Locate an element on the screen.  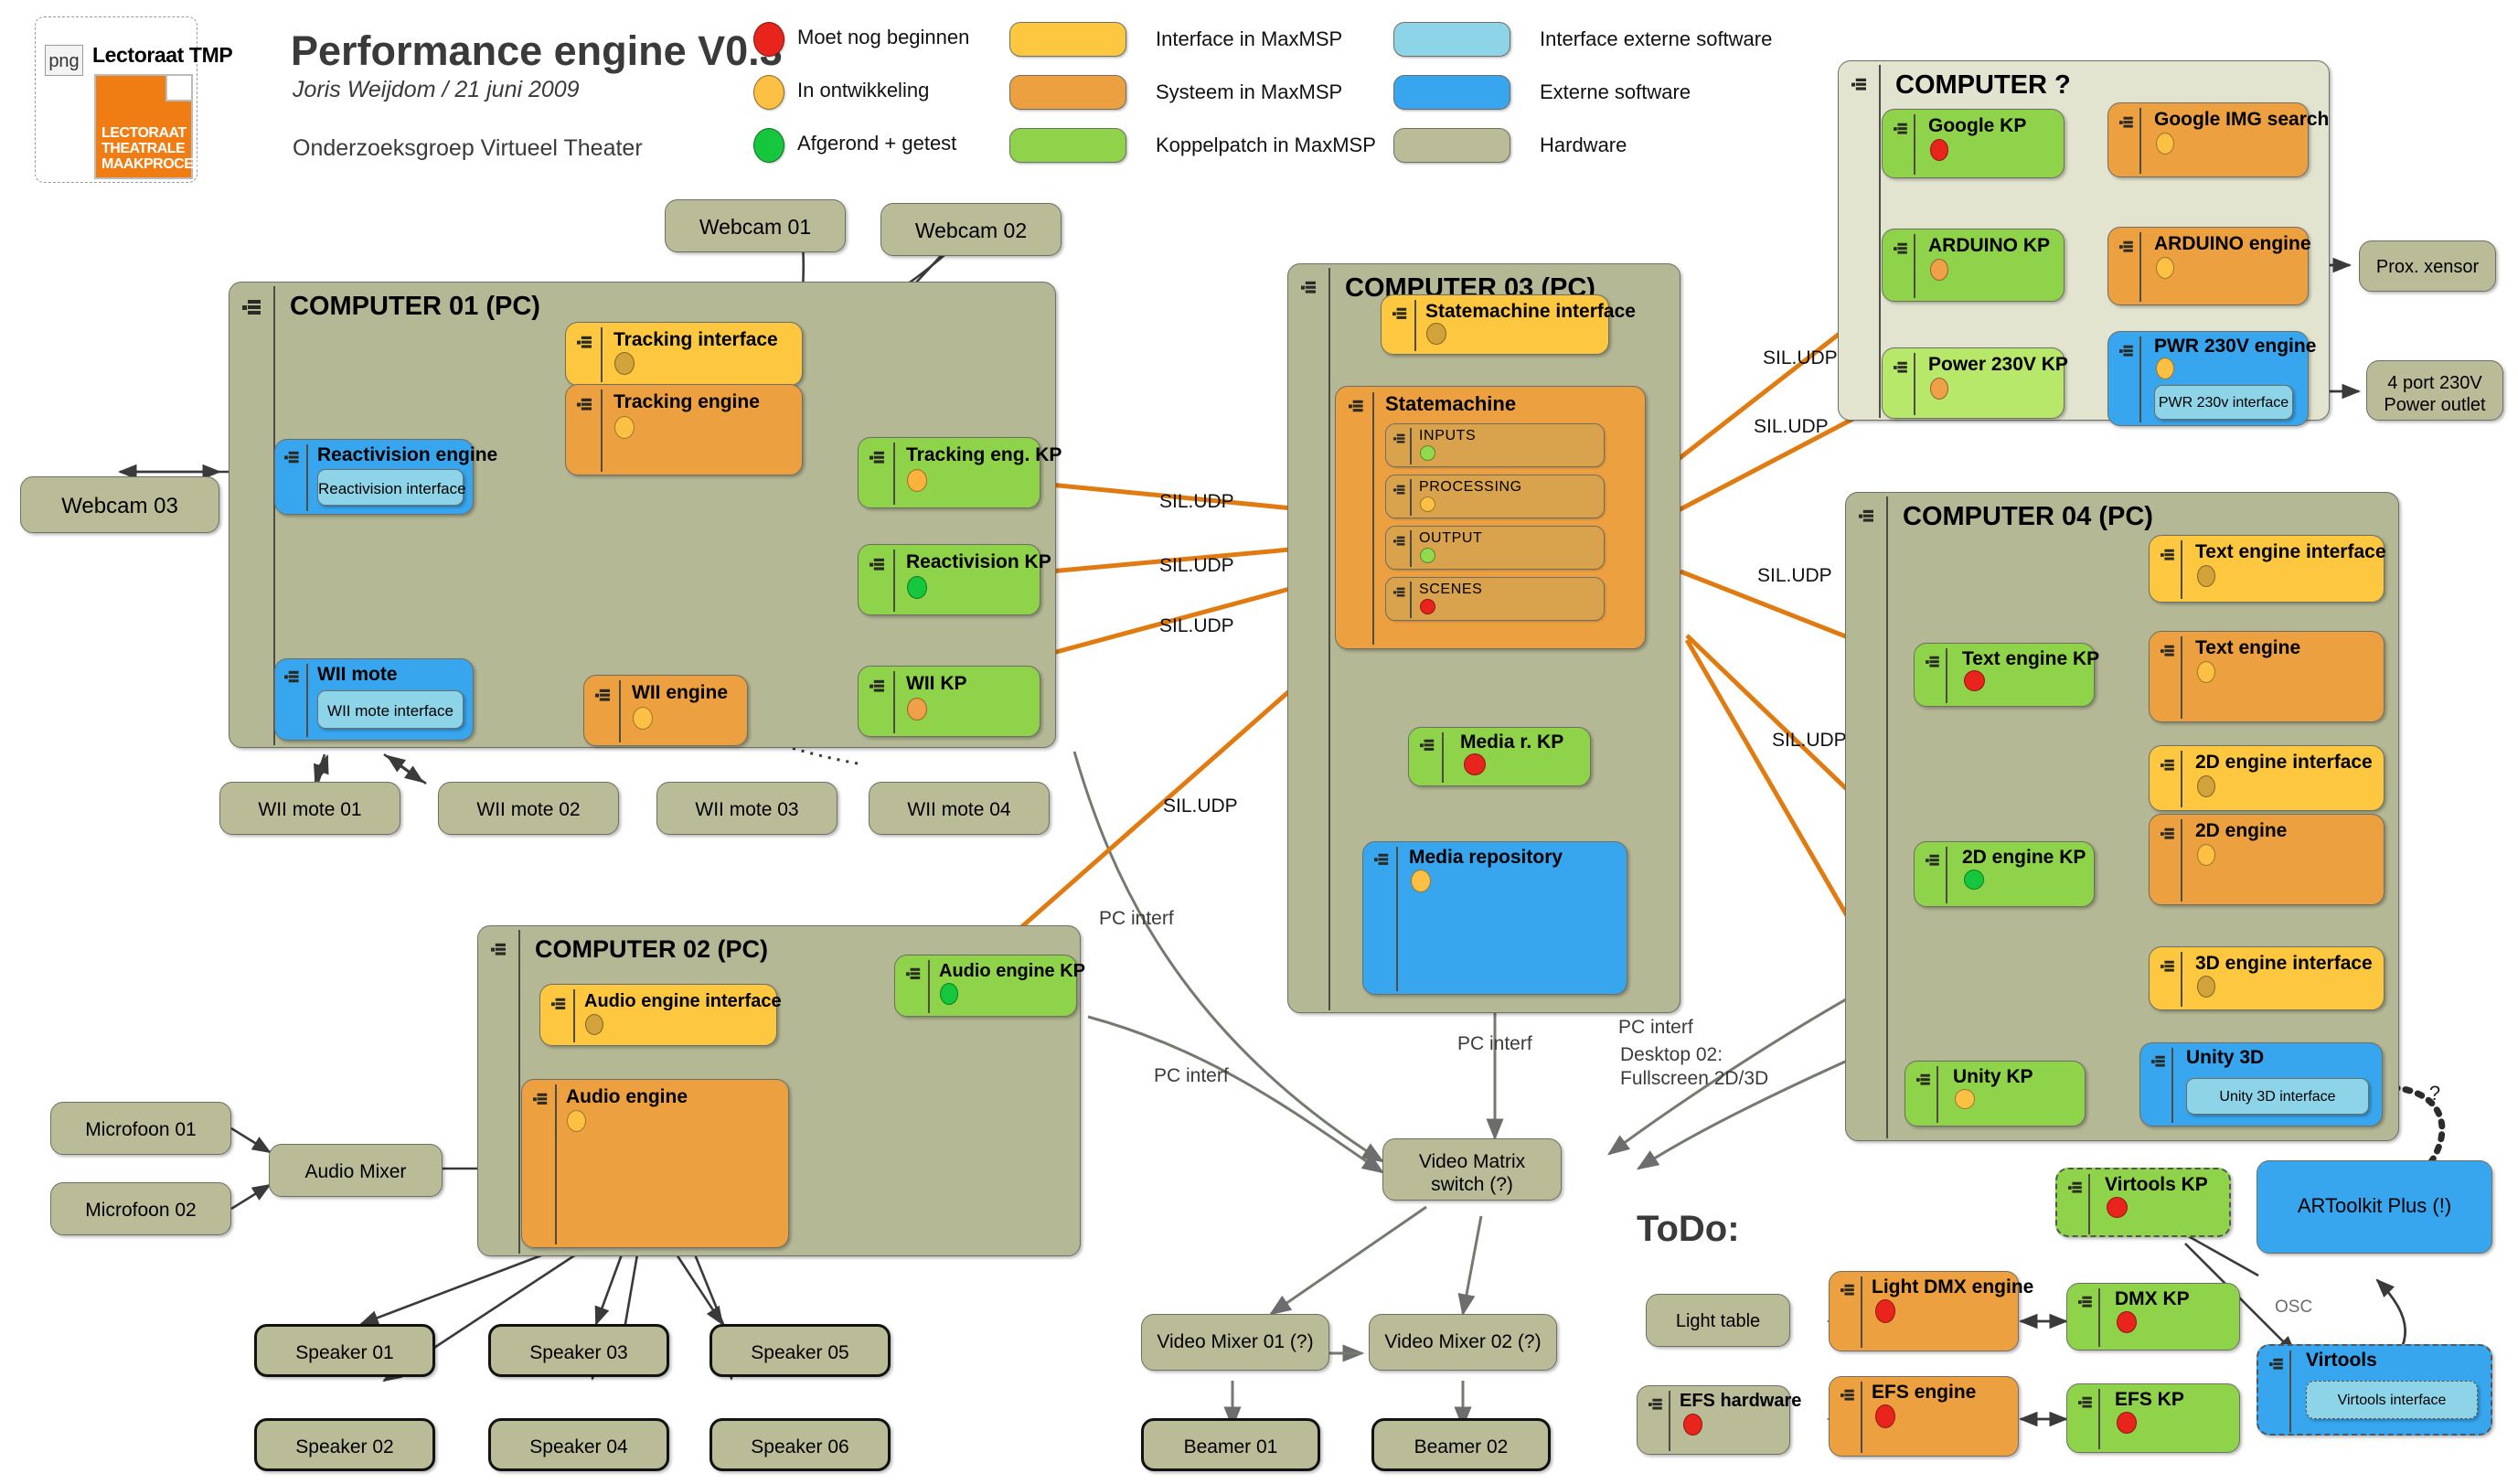
node-3d-engine-interface: 3D engine interface is located at coordinates (2267, 978).